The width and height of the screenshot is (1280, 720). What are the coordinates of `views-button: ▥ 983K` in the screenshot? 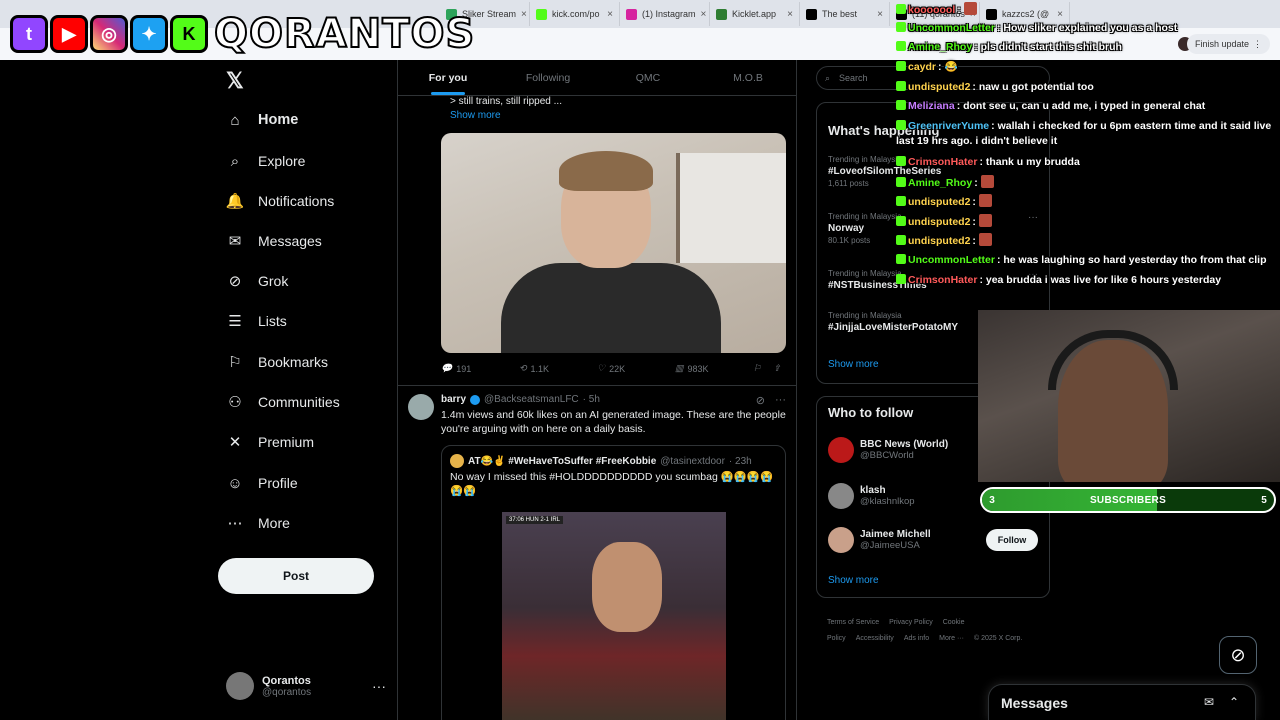 It's located at (714, 368).